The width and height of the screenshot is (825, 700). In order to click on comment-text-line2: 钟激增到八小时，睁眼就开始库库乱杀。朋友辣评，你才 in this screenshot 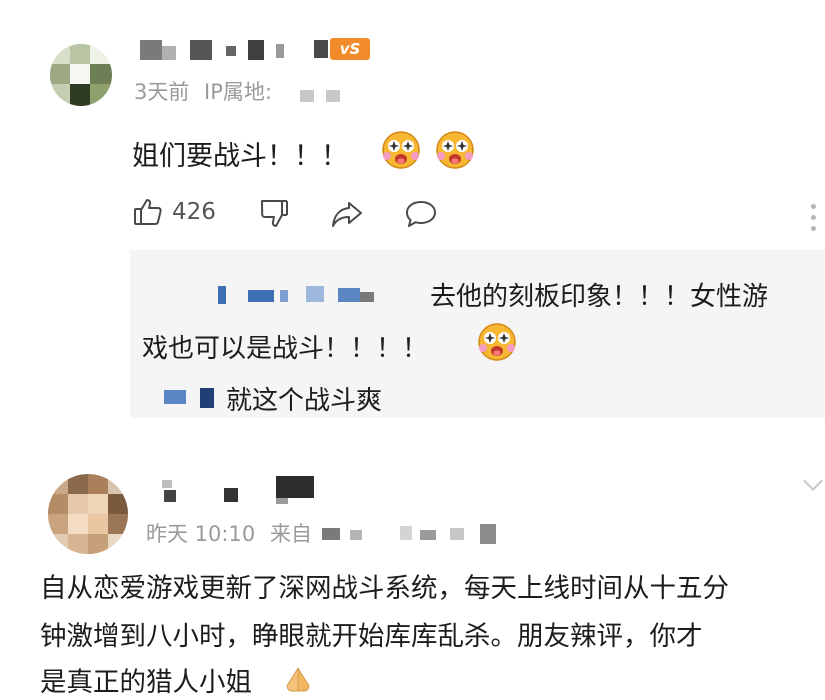, I will do `click(371, 636)`.